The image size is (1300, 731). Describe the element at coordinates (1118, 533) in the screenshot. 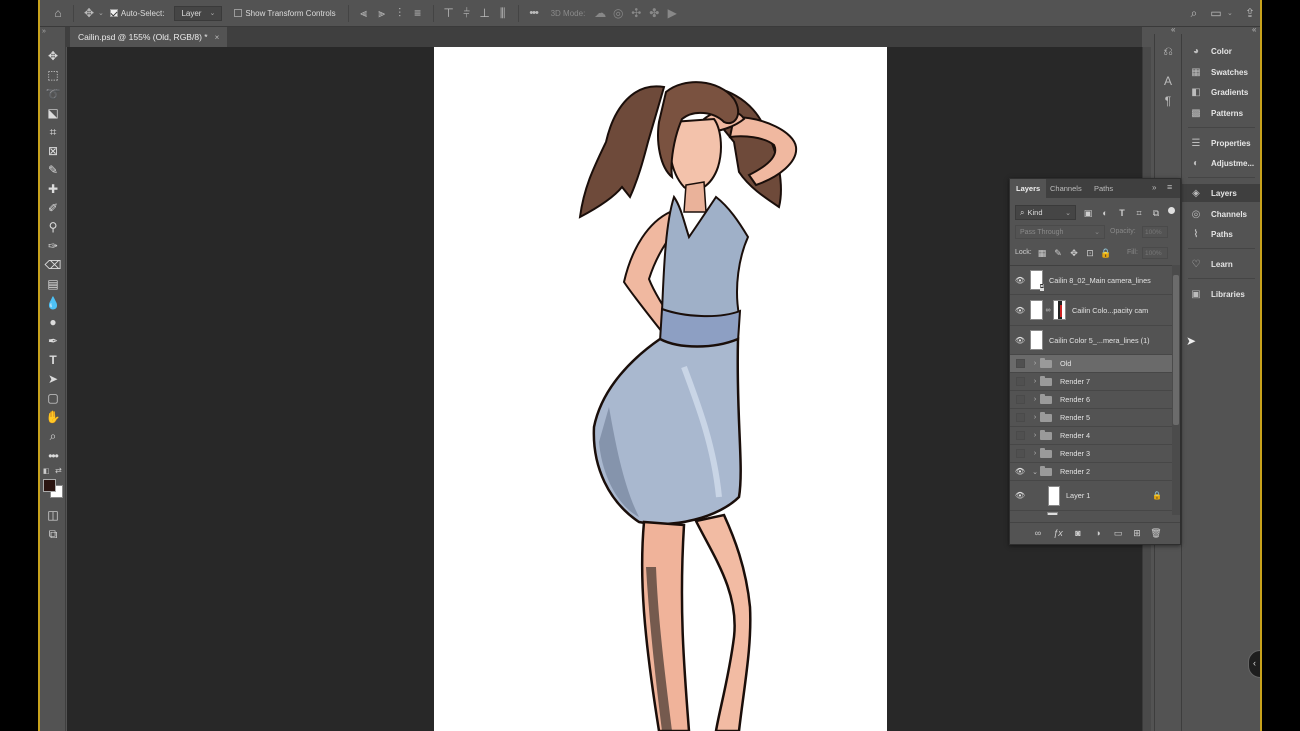

I see `new-group-icon: ▭` at that location.